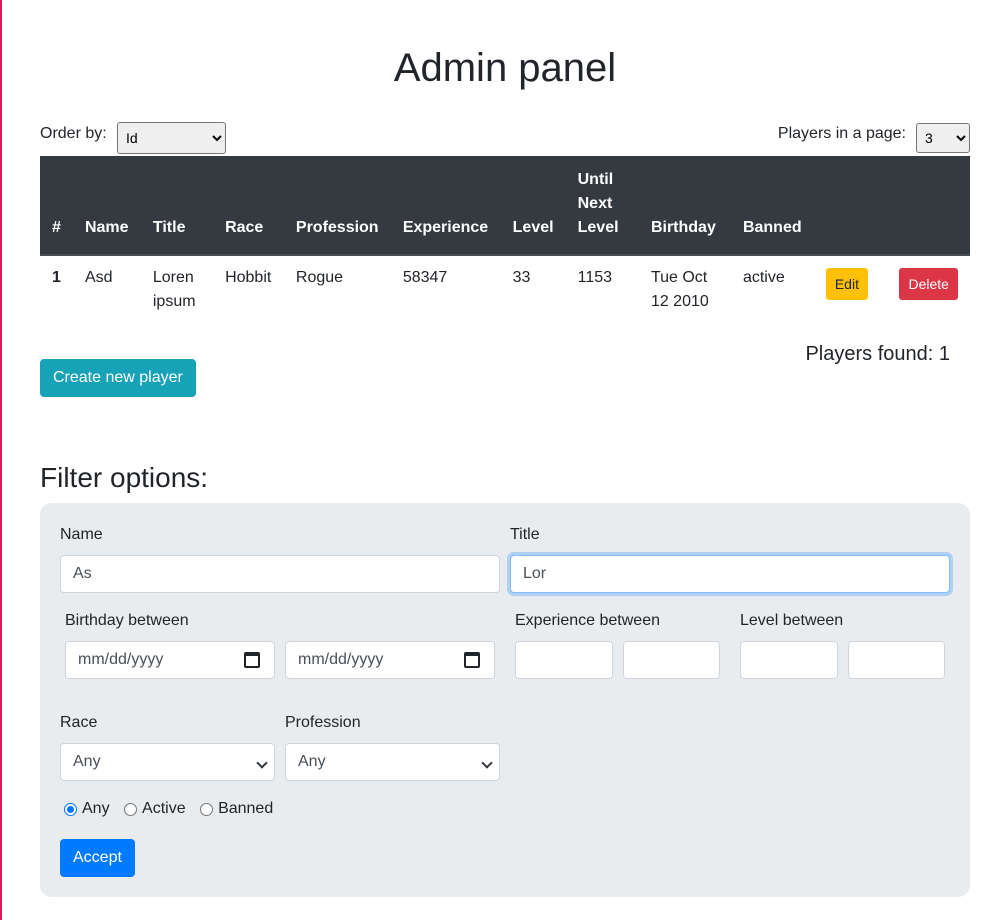  What do you see at coordinates (587, 620) in the screenshot?
I see `experience-between-label: Experience between` at bounding box center [587, 620].